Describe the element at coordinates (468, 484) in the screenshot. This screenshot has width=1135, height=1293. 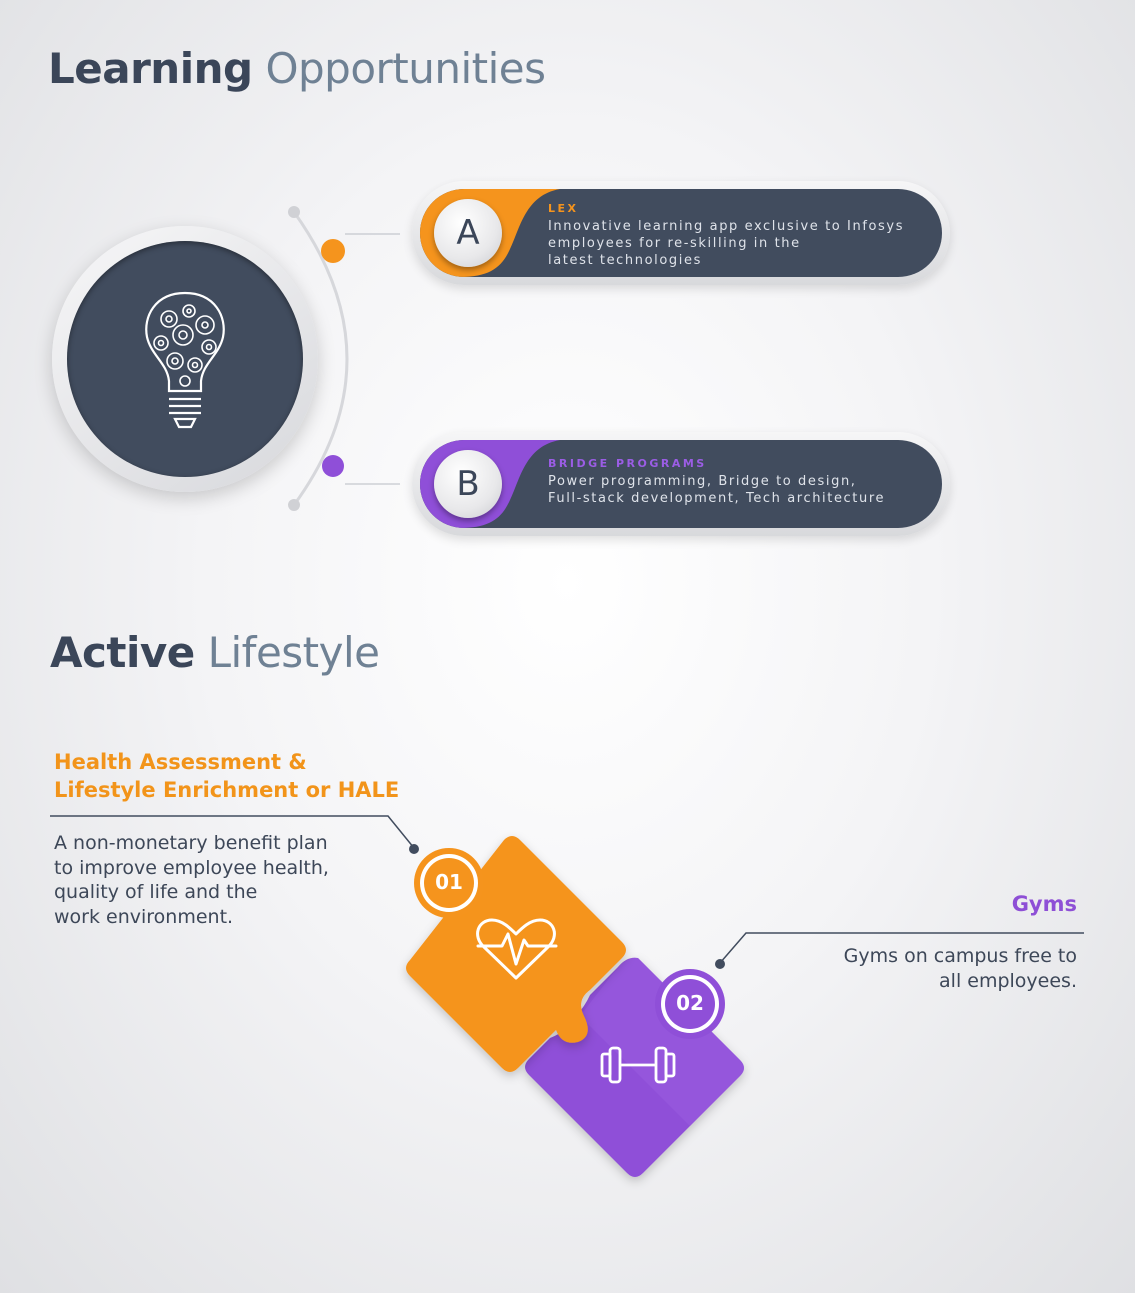
I see `bridge-badge: B` at that location.